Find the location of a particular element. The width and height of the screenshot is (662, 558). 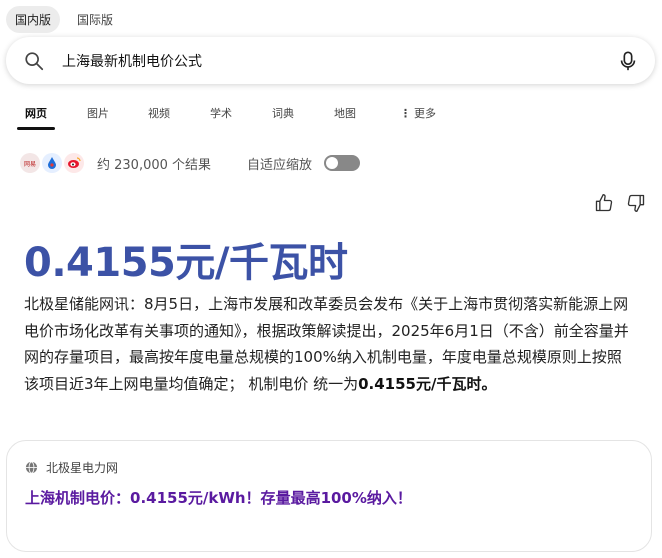

answer-highlight: 0.4155元/千瓦时 is located at coordinates (186, 263).